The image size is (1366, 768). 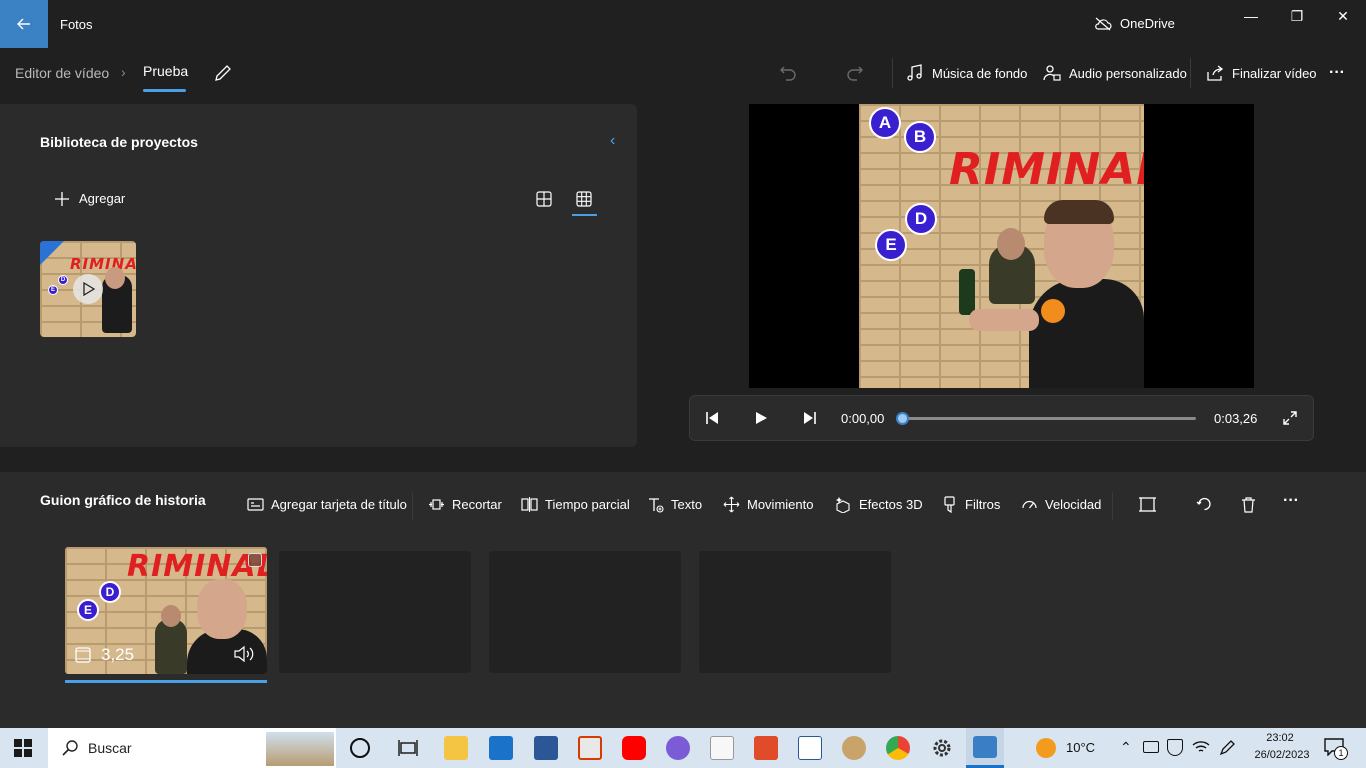 I want to click on start-button, so click(x=23, y=750).